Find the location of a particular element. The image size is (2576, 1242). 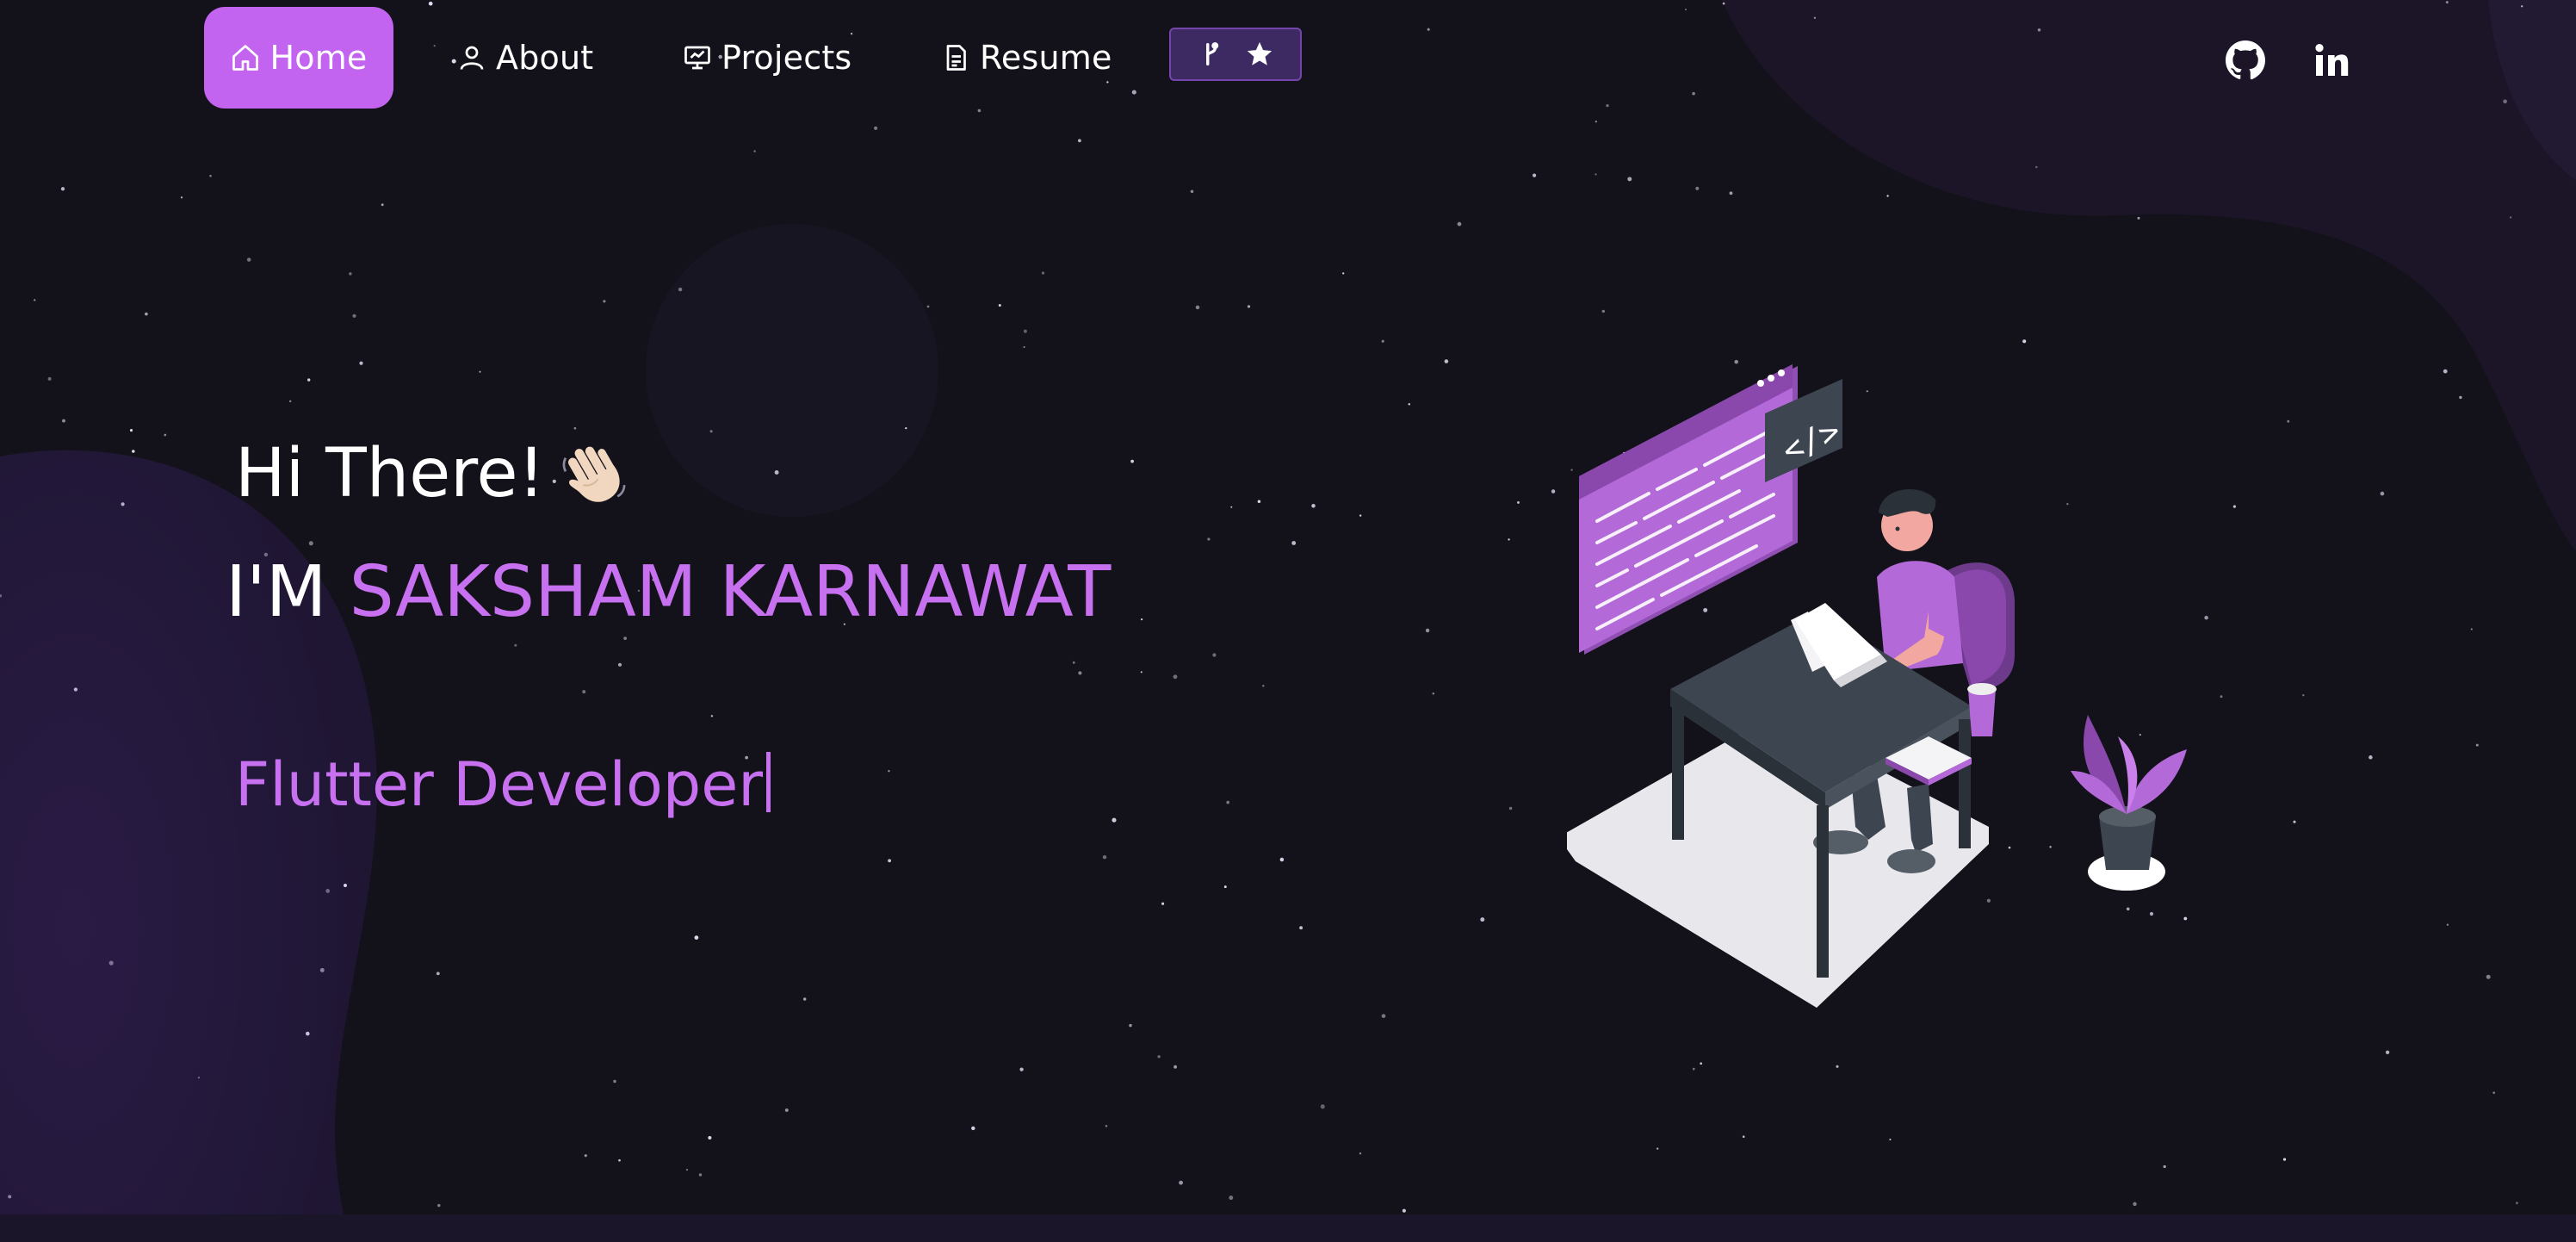

nav-about: About is located at coordinates (524, 58).